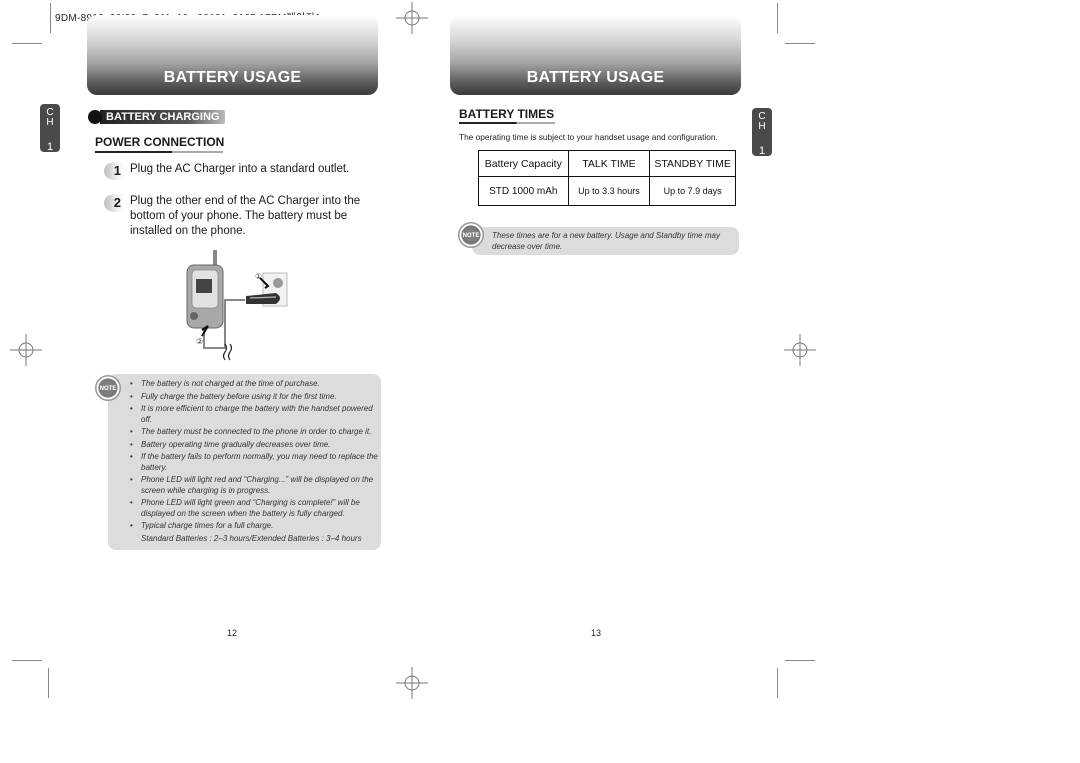 Image resolution: width=1080 pixels, height=763 pixels. I want to click on table-cell: STD 1000 mAh, so click(523, 191).